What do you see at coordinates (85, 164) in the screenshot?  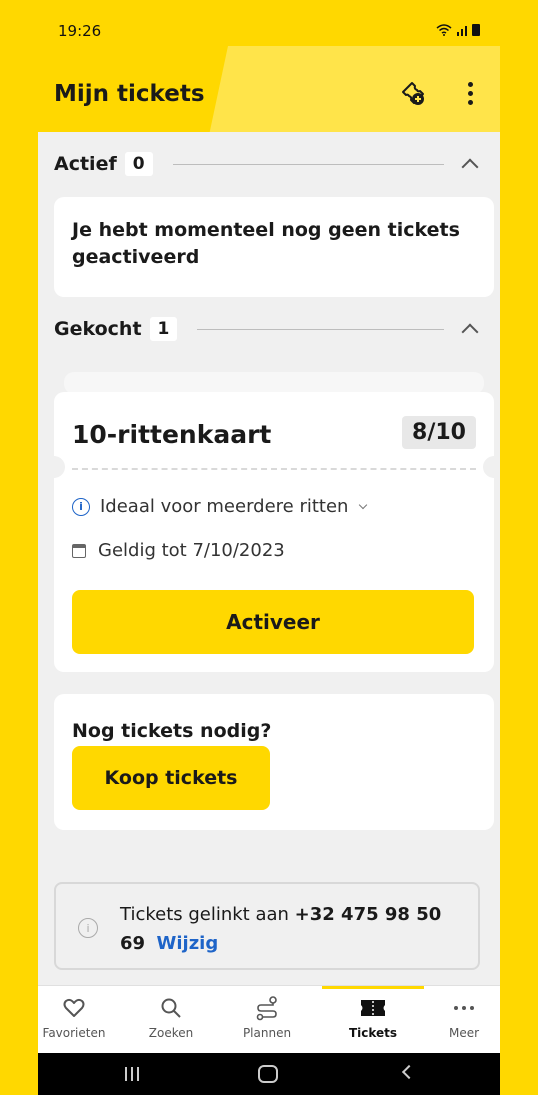 I see `section-active-label: Actief` at bounding box center [85, 164].